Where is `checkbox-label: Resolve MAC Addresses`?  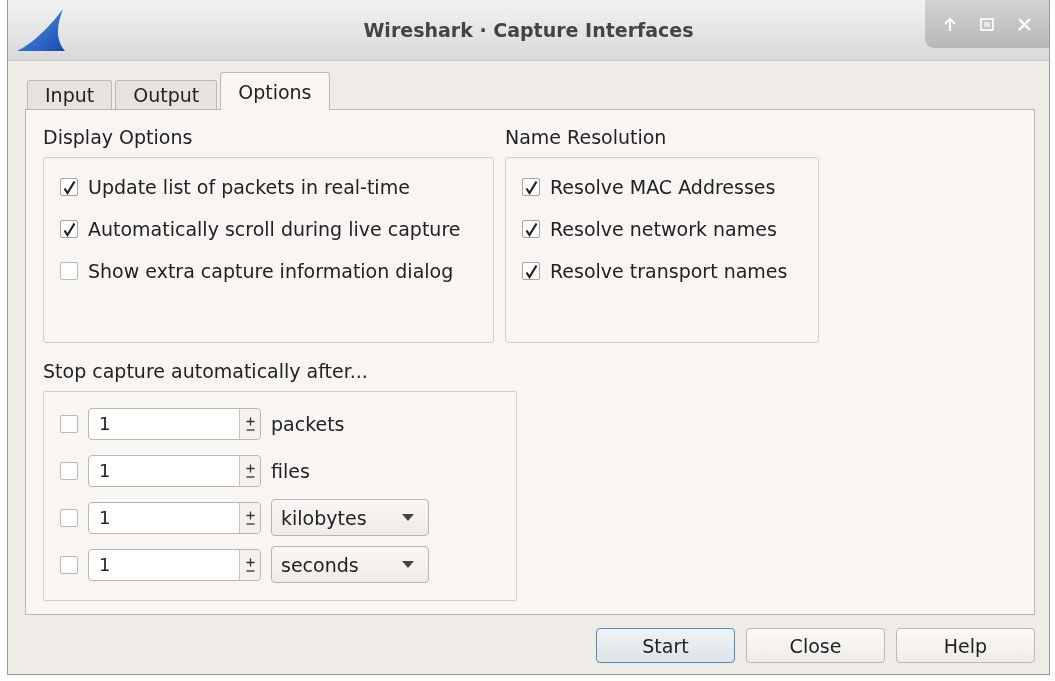 checkbox-label: Resolve MAC Addresses is located at coordinates (663, 187).